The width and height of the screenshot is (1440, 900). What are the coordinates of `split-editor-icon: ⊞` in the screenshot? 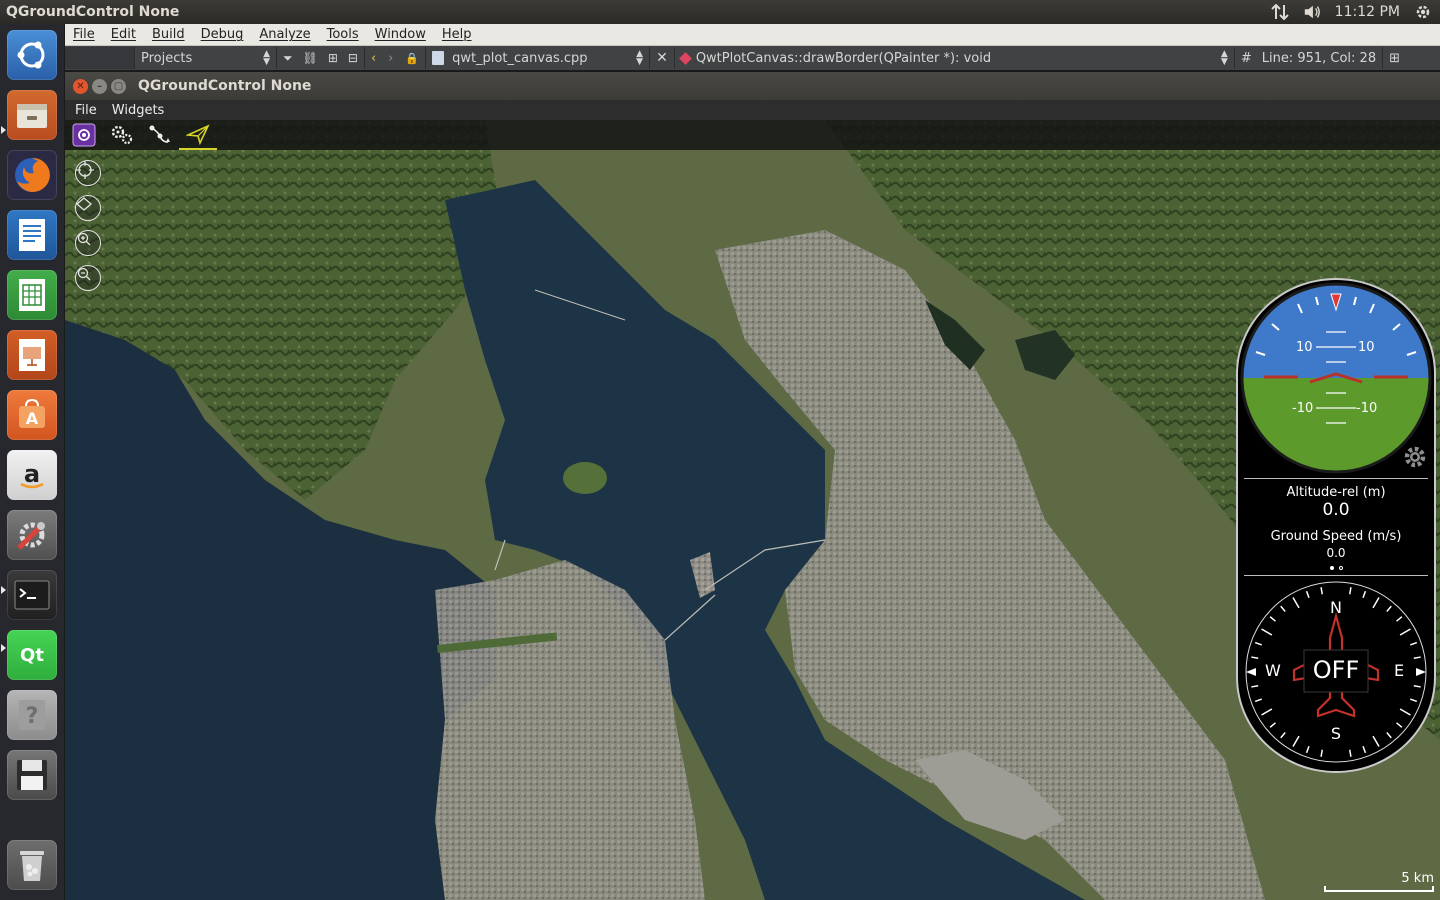 It's located at (1394, 58).